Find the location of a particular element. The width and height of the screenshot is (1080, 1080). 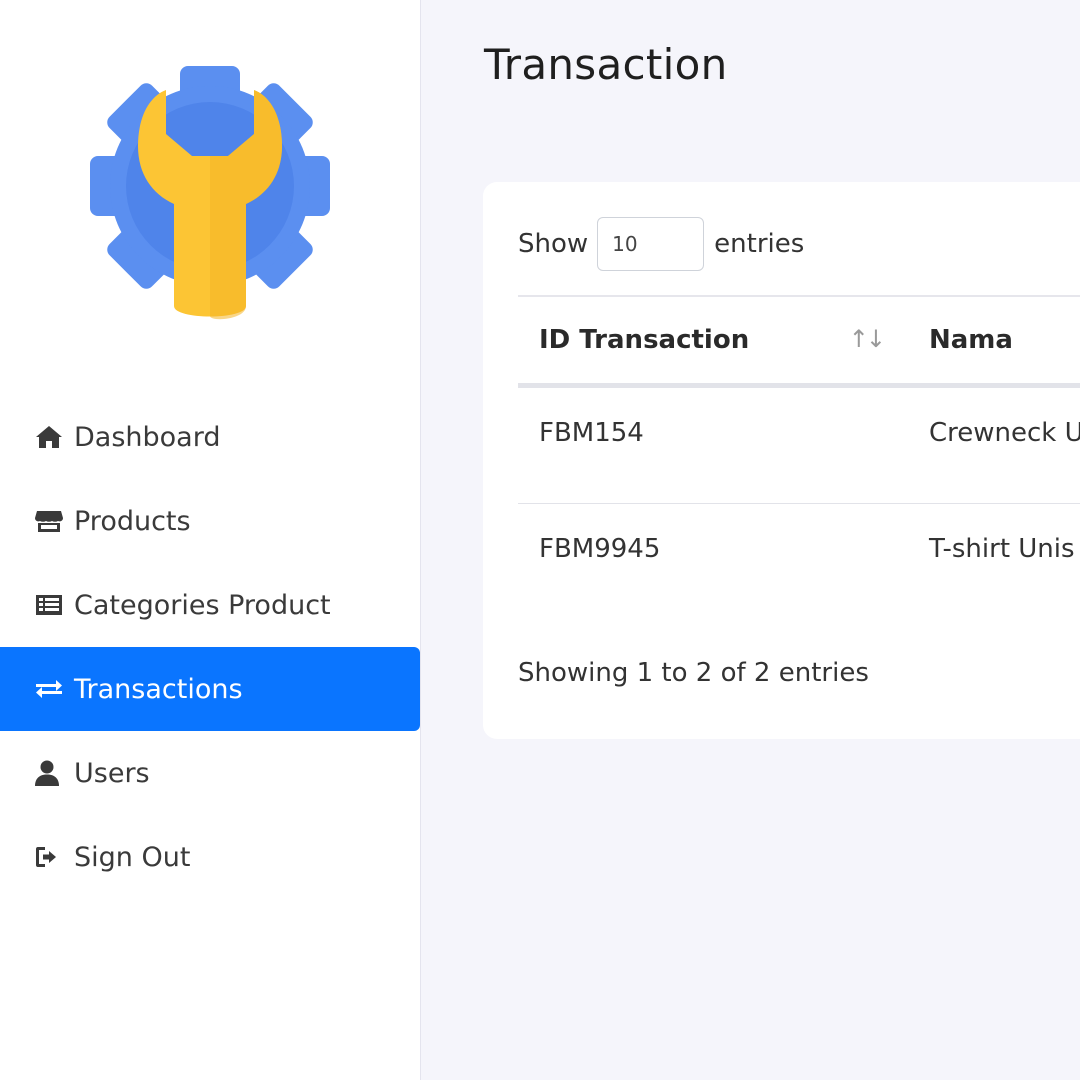

sidebar-item-label: Dashboard is located at coordinates (147, 437).